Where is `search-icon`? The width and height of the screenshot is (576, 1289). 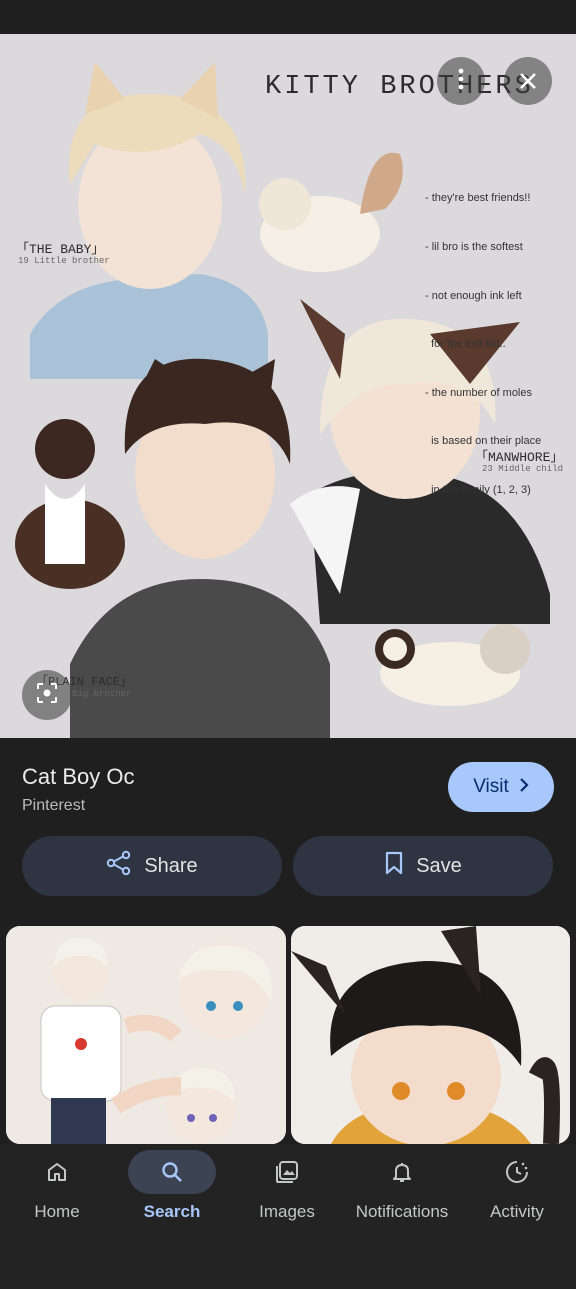
search-icon is located at coordinates (172, 1172).